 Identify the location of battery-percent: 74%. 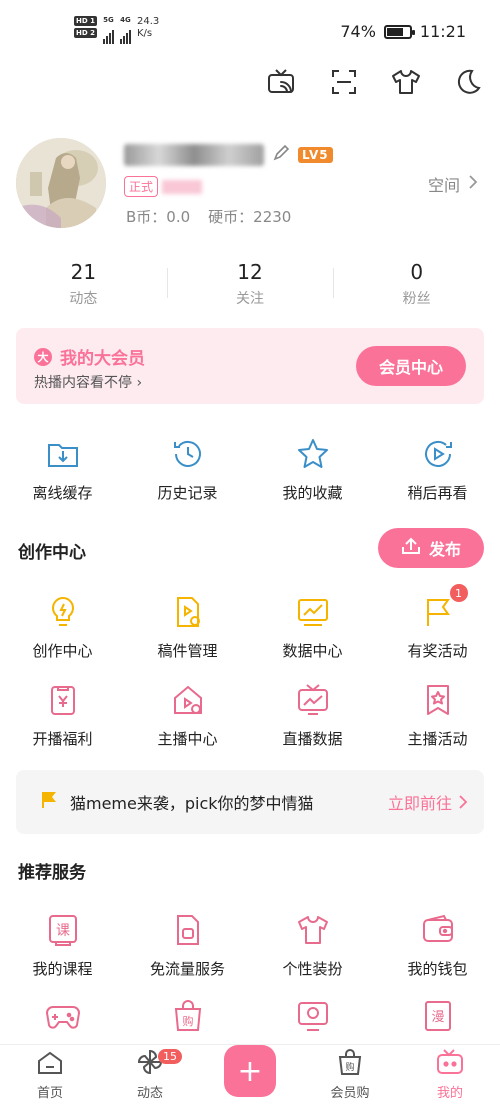
(358, 31).